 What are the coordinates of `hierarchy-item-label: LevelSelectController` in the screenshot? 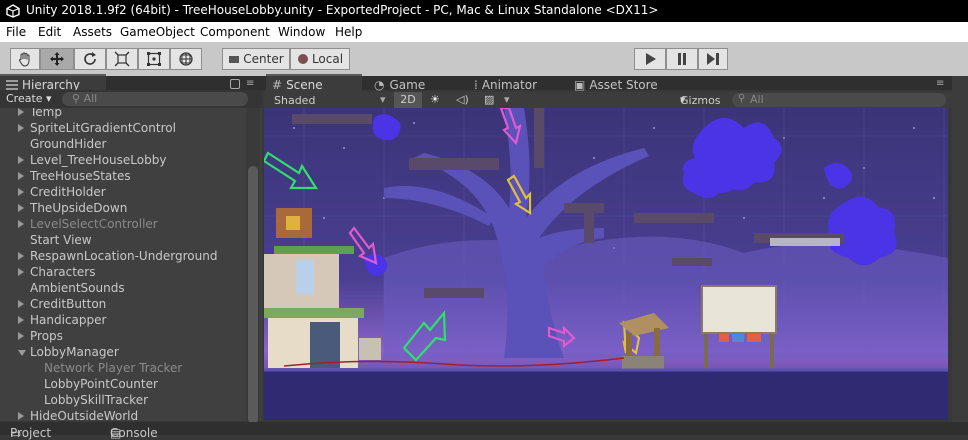 It's located at (94, 224).